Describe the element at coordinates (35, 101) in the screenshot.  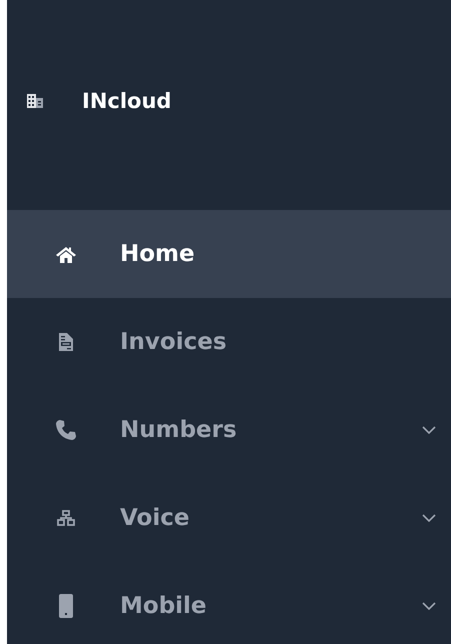
I see `building-icon` at that location.